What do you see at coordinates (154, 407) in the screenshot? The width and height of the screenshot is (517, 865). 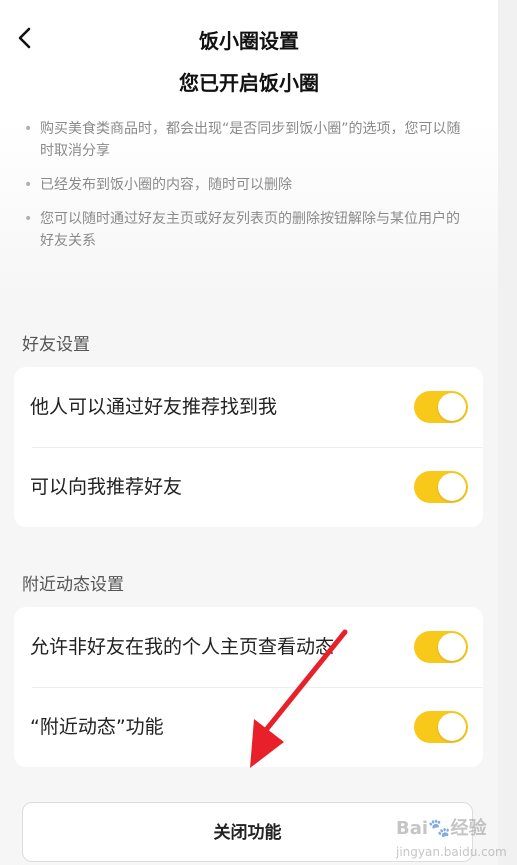 I see `setting-label: 他人可以通过好友推荐找到我` at bounding box center [154, 407].